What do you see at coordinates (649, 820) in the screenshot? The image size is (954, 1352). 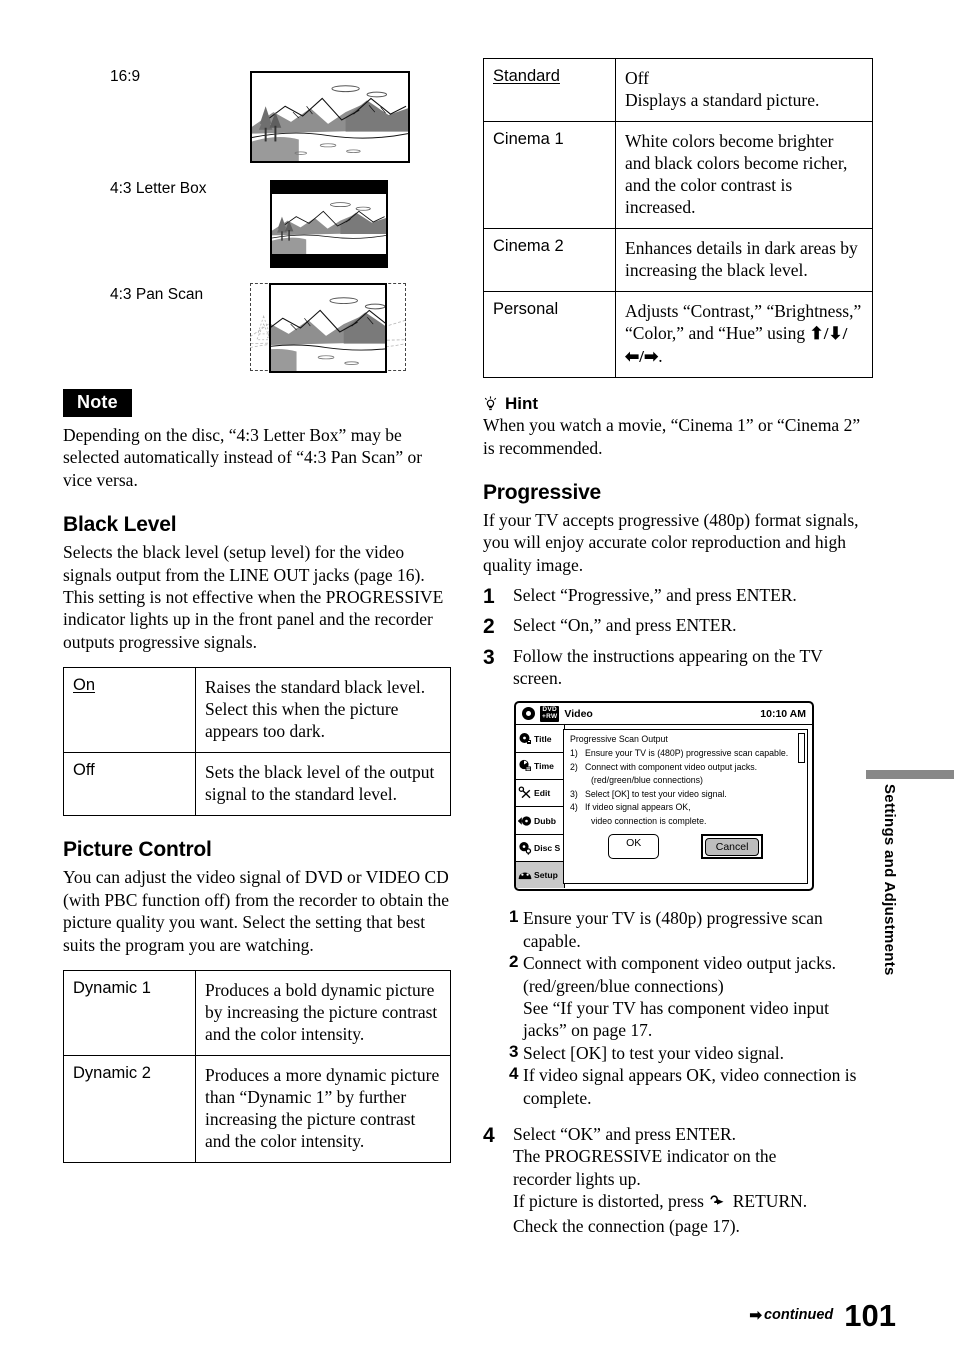 I see `dialog-line-text: video connection is complete.` at bounding box center [649, 820].